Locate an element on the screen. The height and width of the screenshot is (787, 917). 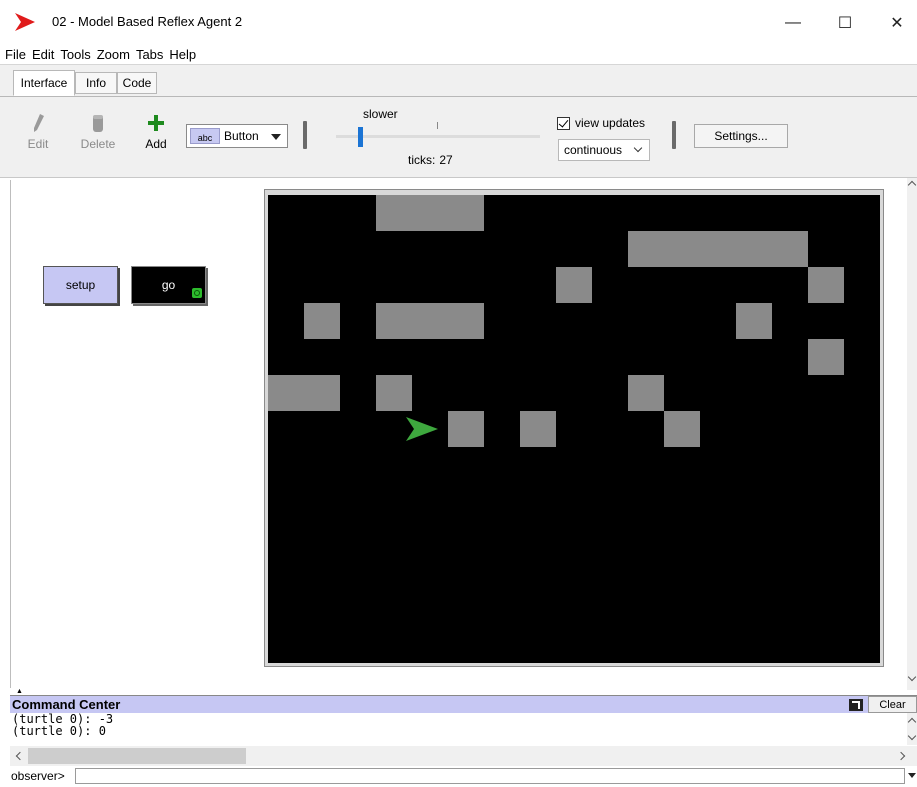
menu-file: File is located at coordinates (15, 54).